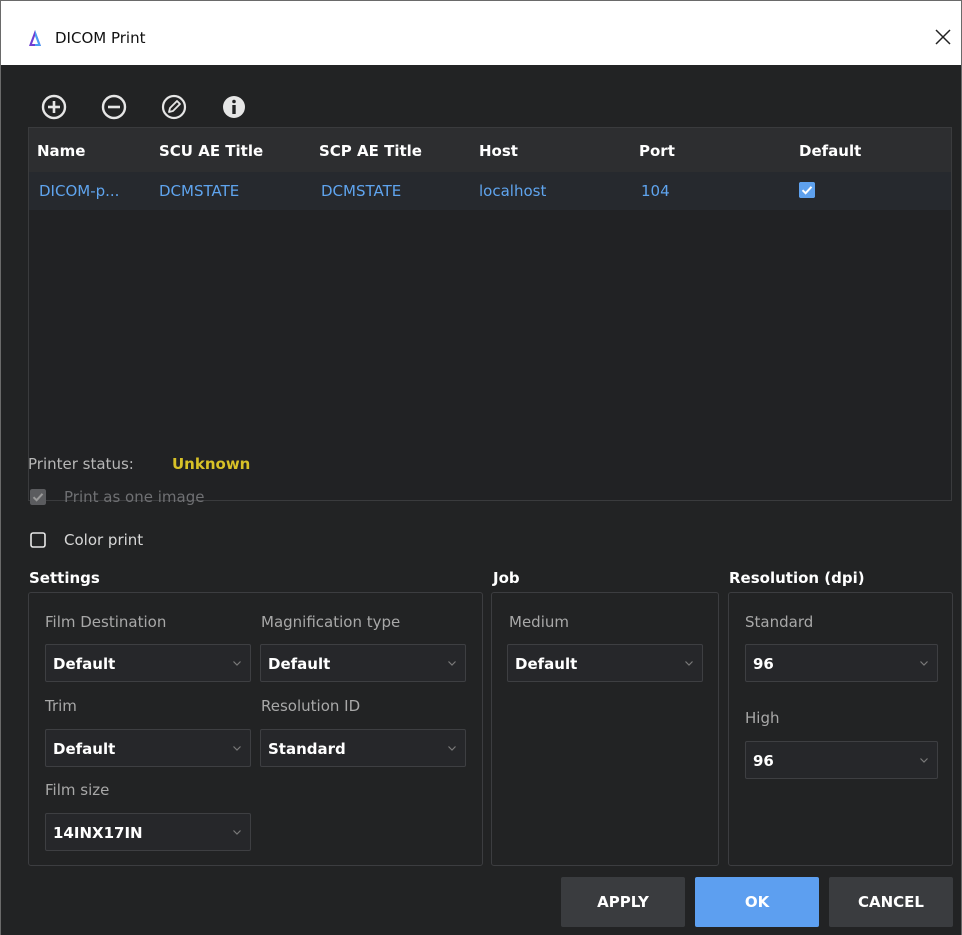 The height and width of the screenshot is (935, 962). I want to click on job-panel: Medium Default, so click(605, 729).